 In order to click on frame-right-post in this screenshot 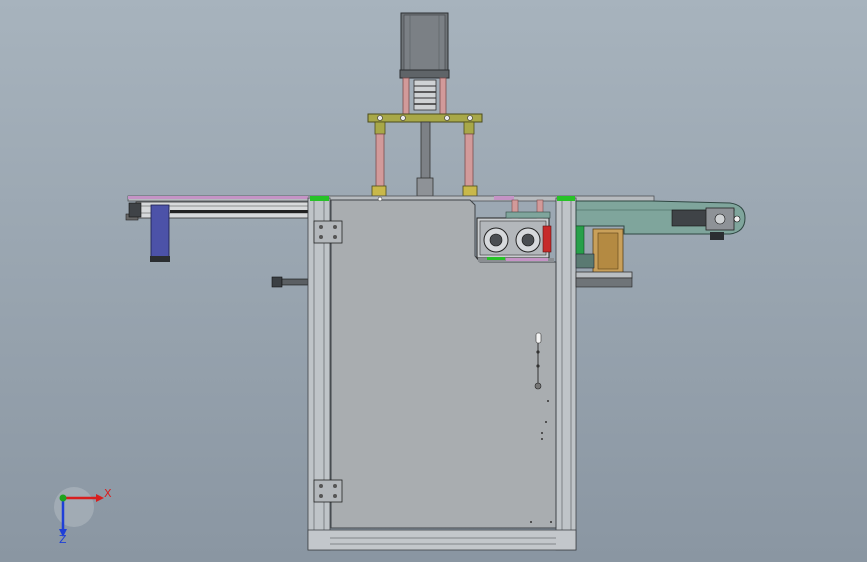, I will do `click(566, 374)`.